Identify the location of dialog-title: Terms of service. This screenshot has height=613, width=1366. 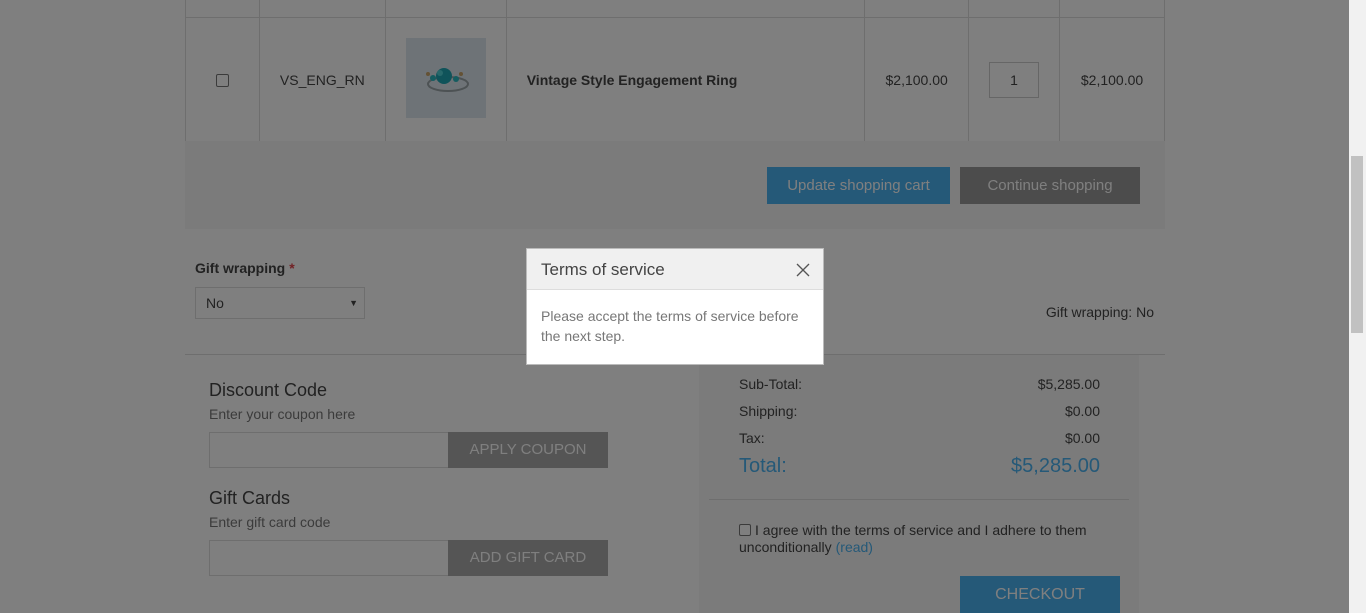
(603, 269).